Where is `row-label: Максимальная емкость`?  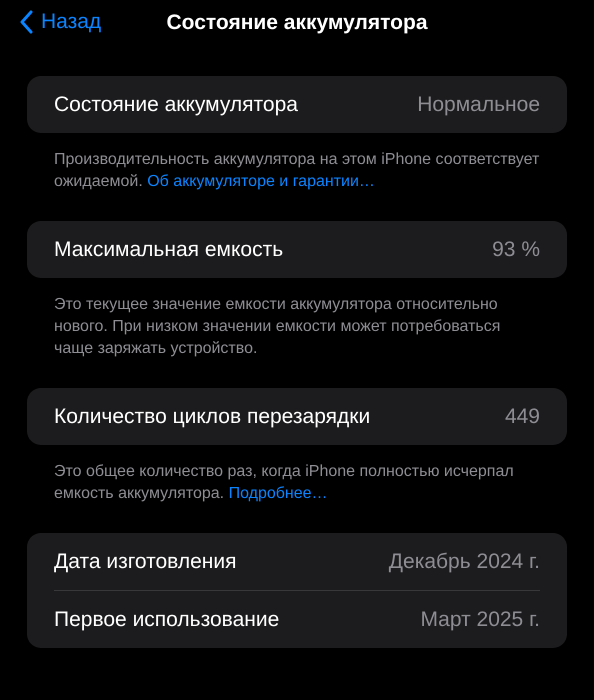 row-label: Максимальная емкость is located at coordinates (169, 250).